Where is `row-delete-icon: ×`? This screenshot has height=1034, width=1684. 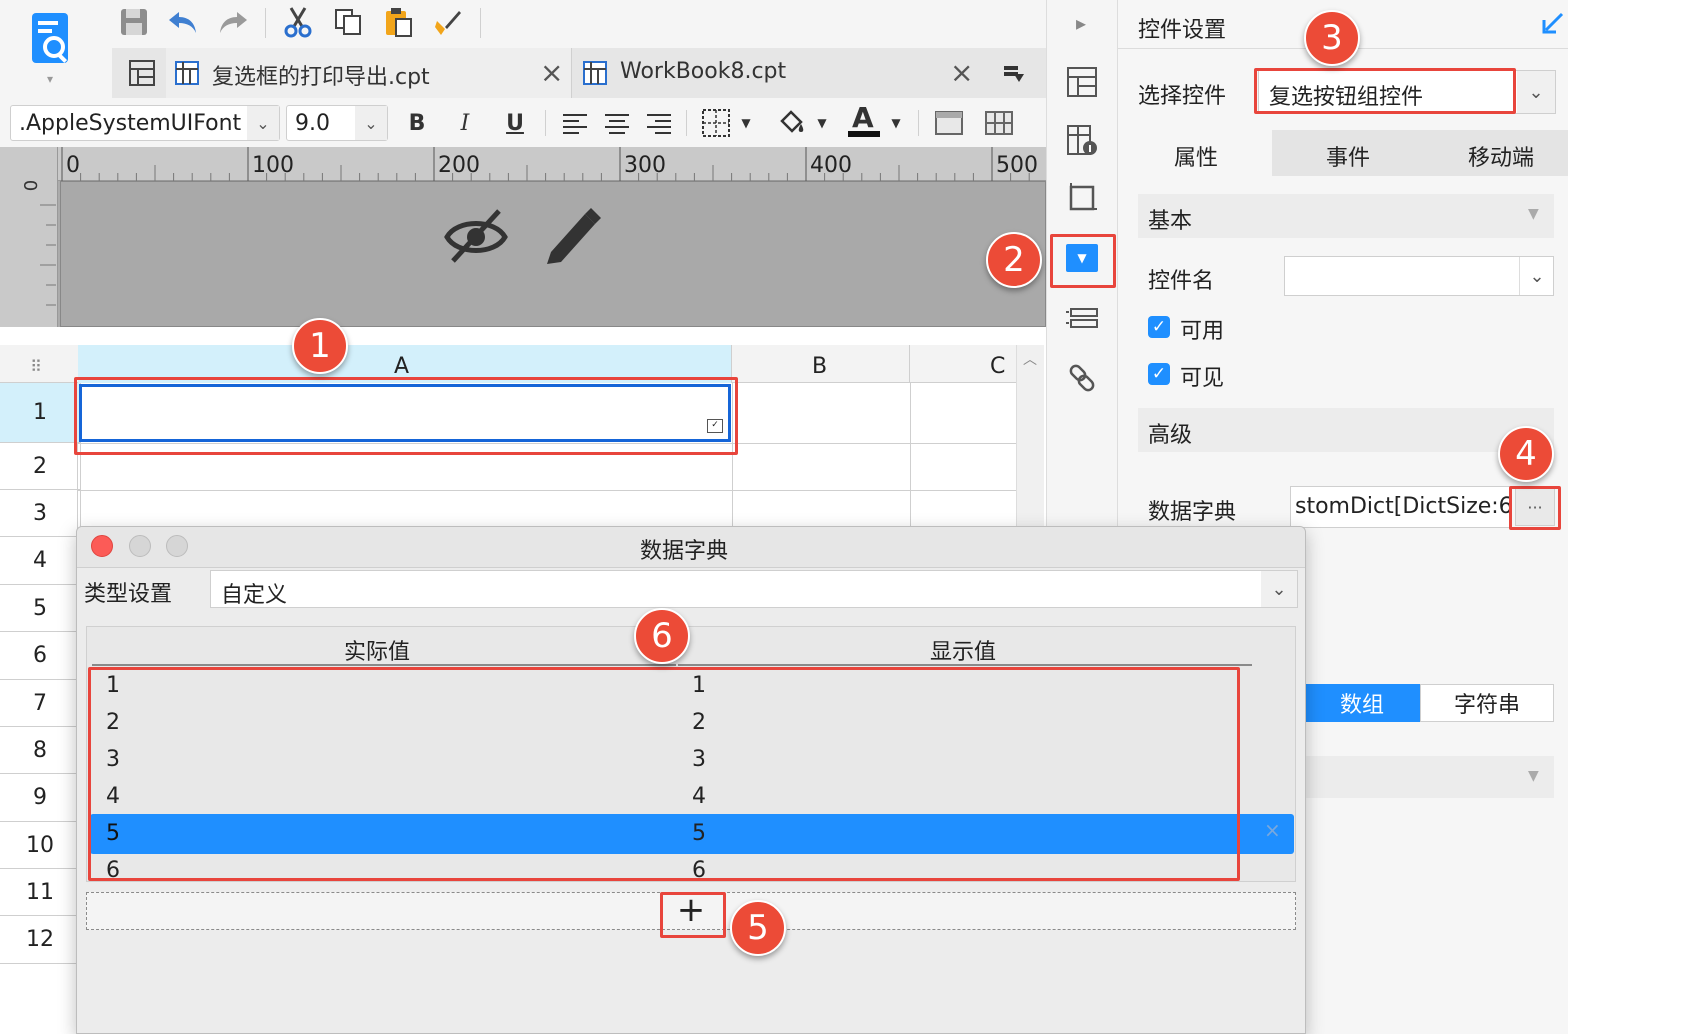
row-delete-icon: × is located at coordinates (1272, 830).